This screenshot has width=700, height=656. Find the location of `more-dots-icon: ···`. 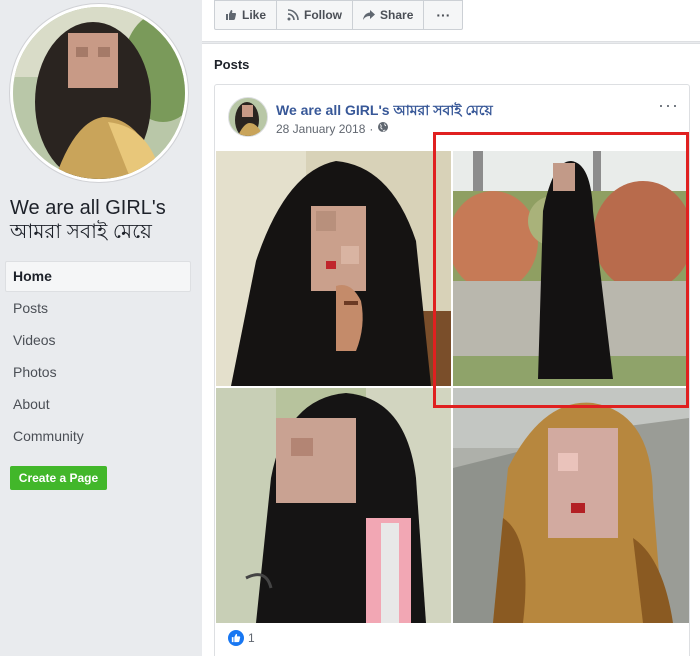

more-dots-icon: ··· is located at coordinates (443, 15).